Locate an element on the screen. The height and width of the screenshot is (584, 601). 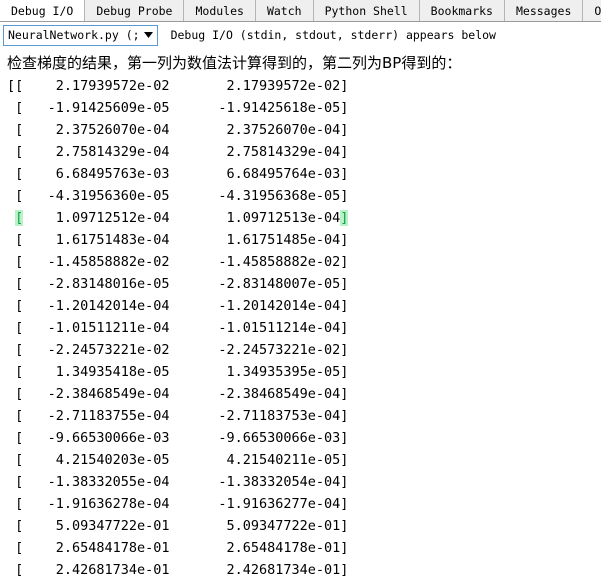
tab-messages: Messages is located at coordinates (544, 10).